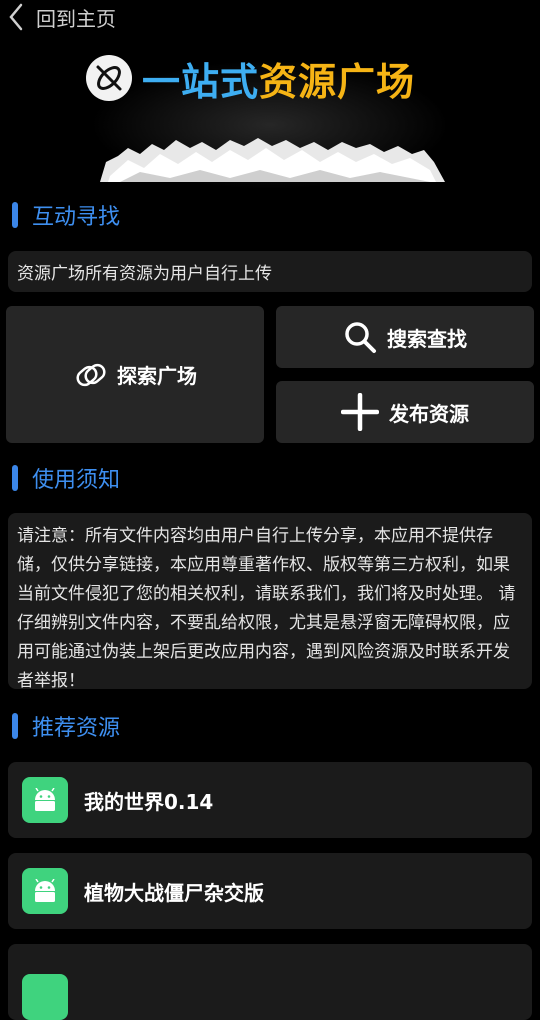 The height and width of the screenshot is (1020, 540). I want to click on list-item: 我的世界0.14, so click(270, 800).